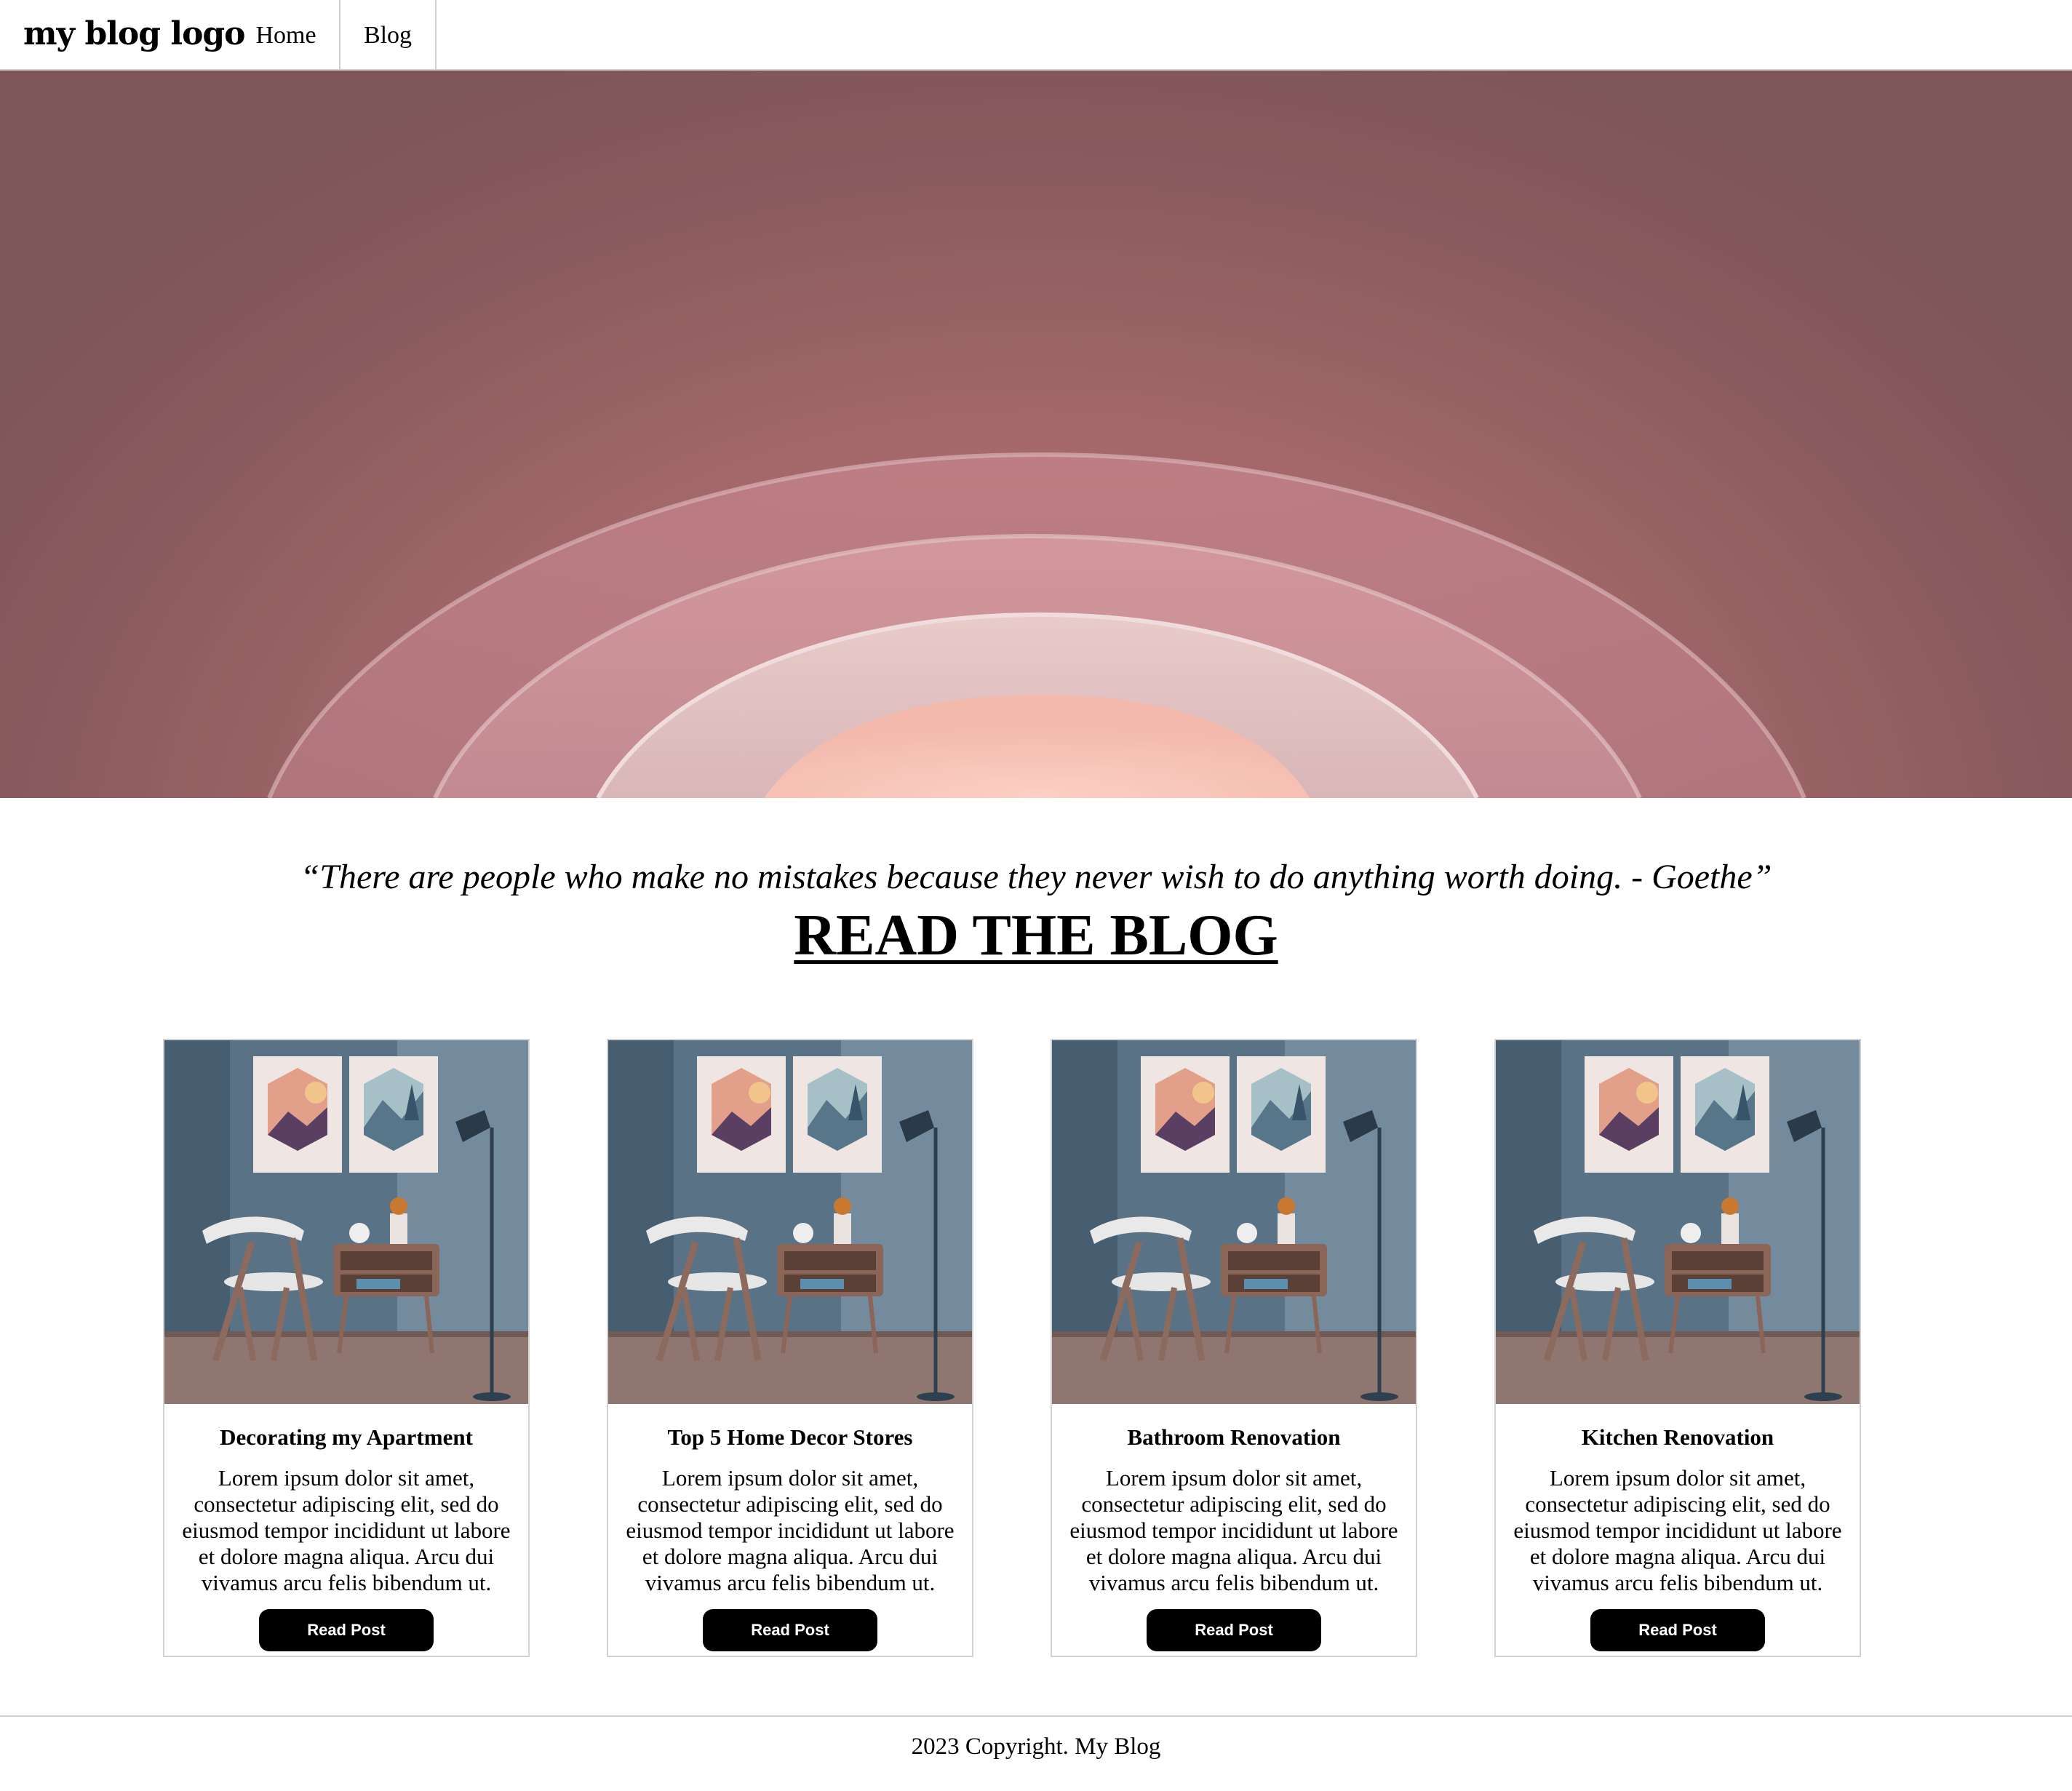 This screenshot has width=2072, height=1791. What do you see at coordinates (1036, 1747) in the screenshot?
I see `copyright-text: 2023 Copyright. My Blog` at bounding box center [1036, 1747].